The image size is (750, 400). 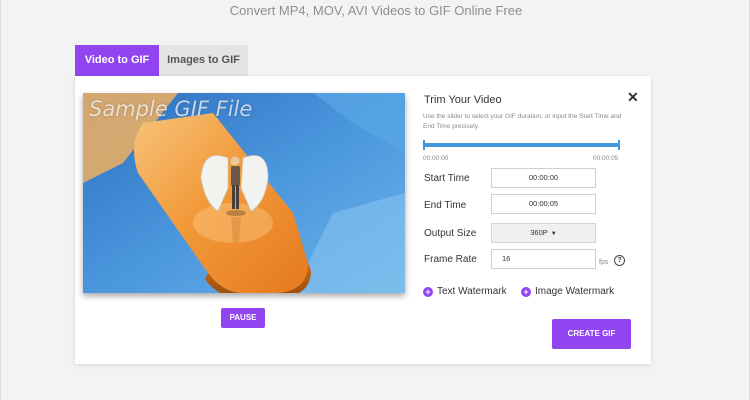 I want to click on text-watermark-label: Text Watermark, so click(x=472, y=291).